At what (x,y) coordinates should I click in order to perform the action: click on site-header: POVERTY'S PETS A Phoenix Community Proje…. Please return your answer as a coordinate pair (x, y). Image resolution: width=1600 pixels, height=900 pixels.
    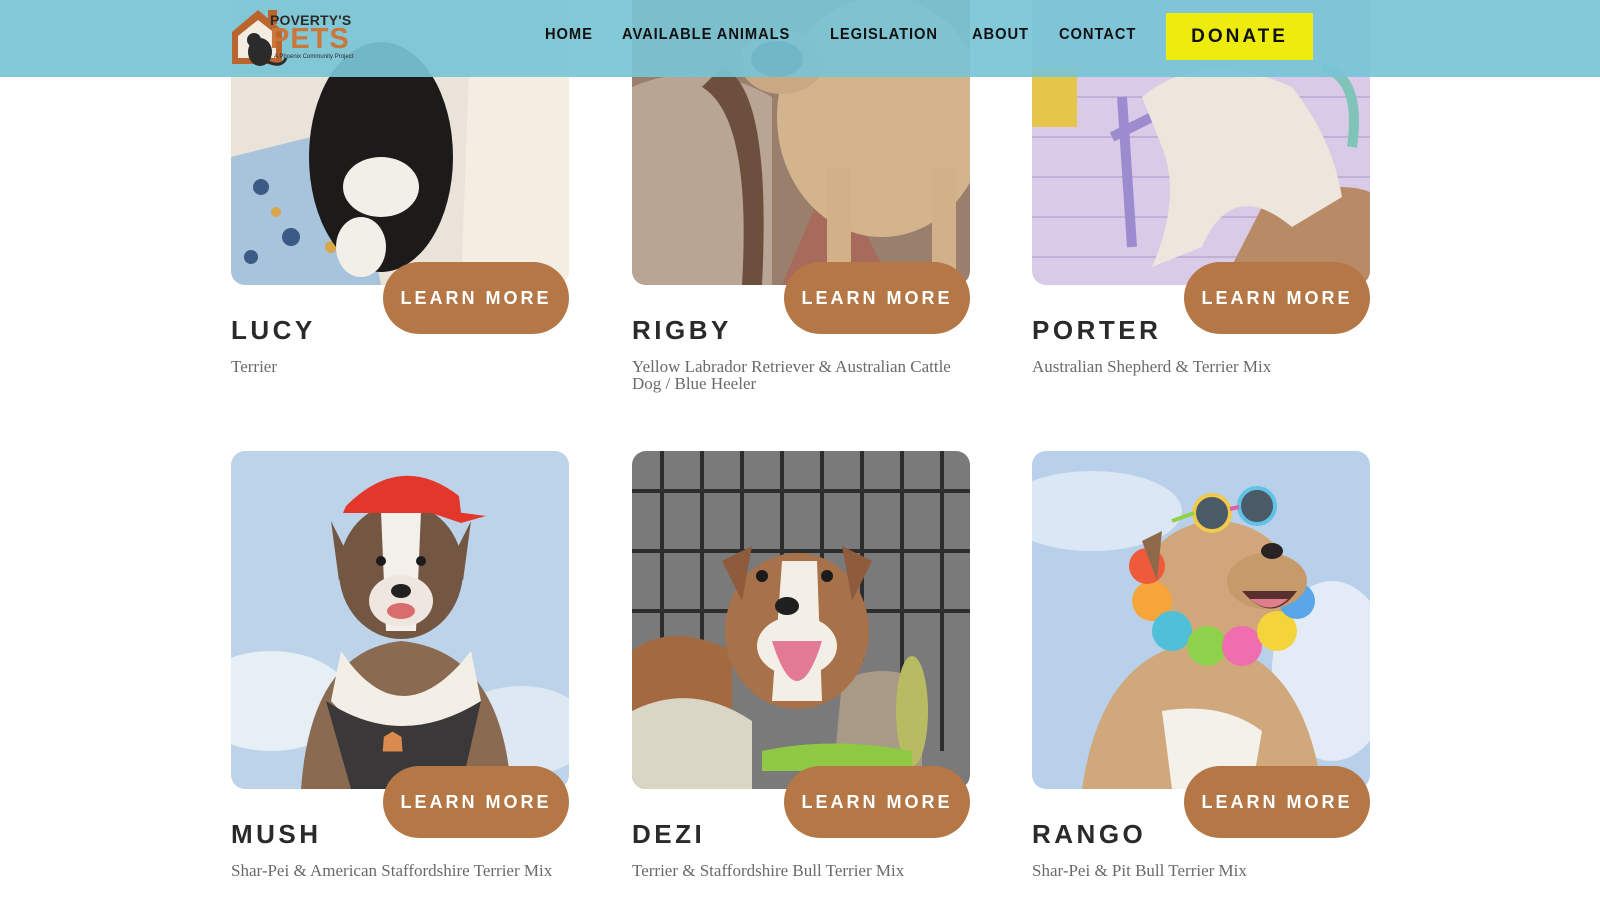
    Looking at the image, I should click on (800, 38).